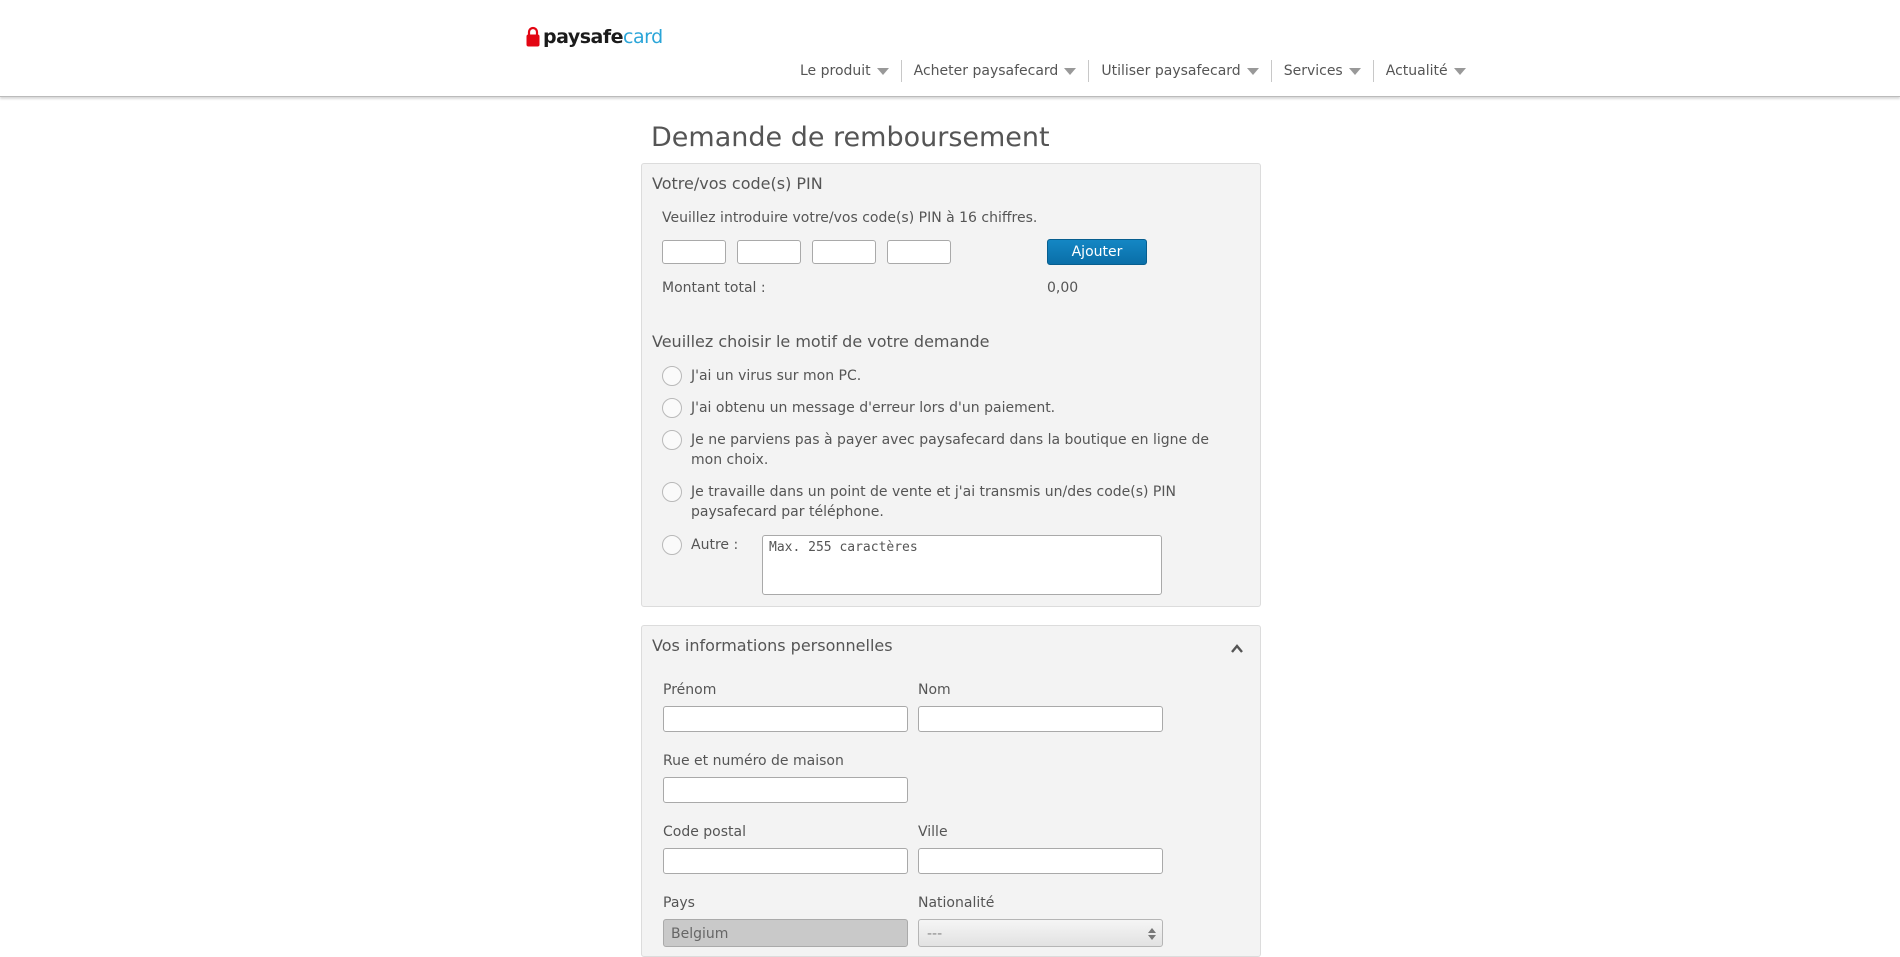 The image size is (1900, 957). What do you see at coordinates (986, 71) in the screenshot?
I see `nav-item-label: Acheter paysafecard` at bounding box center [986, 71].